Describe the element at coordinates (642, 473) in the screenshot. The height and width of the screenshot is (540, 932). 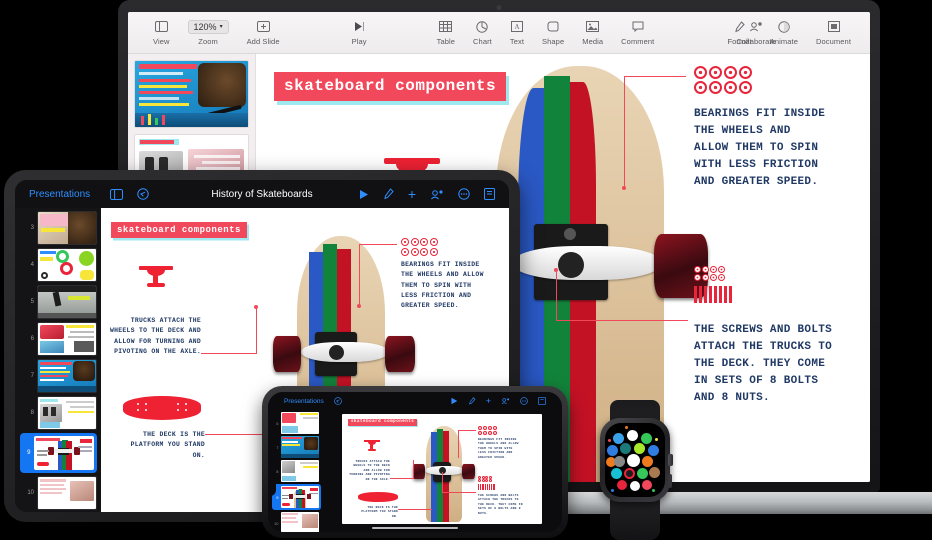
I see `messages-app-icon` at that location.